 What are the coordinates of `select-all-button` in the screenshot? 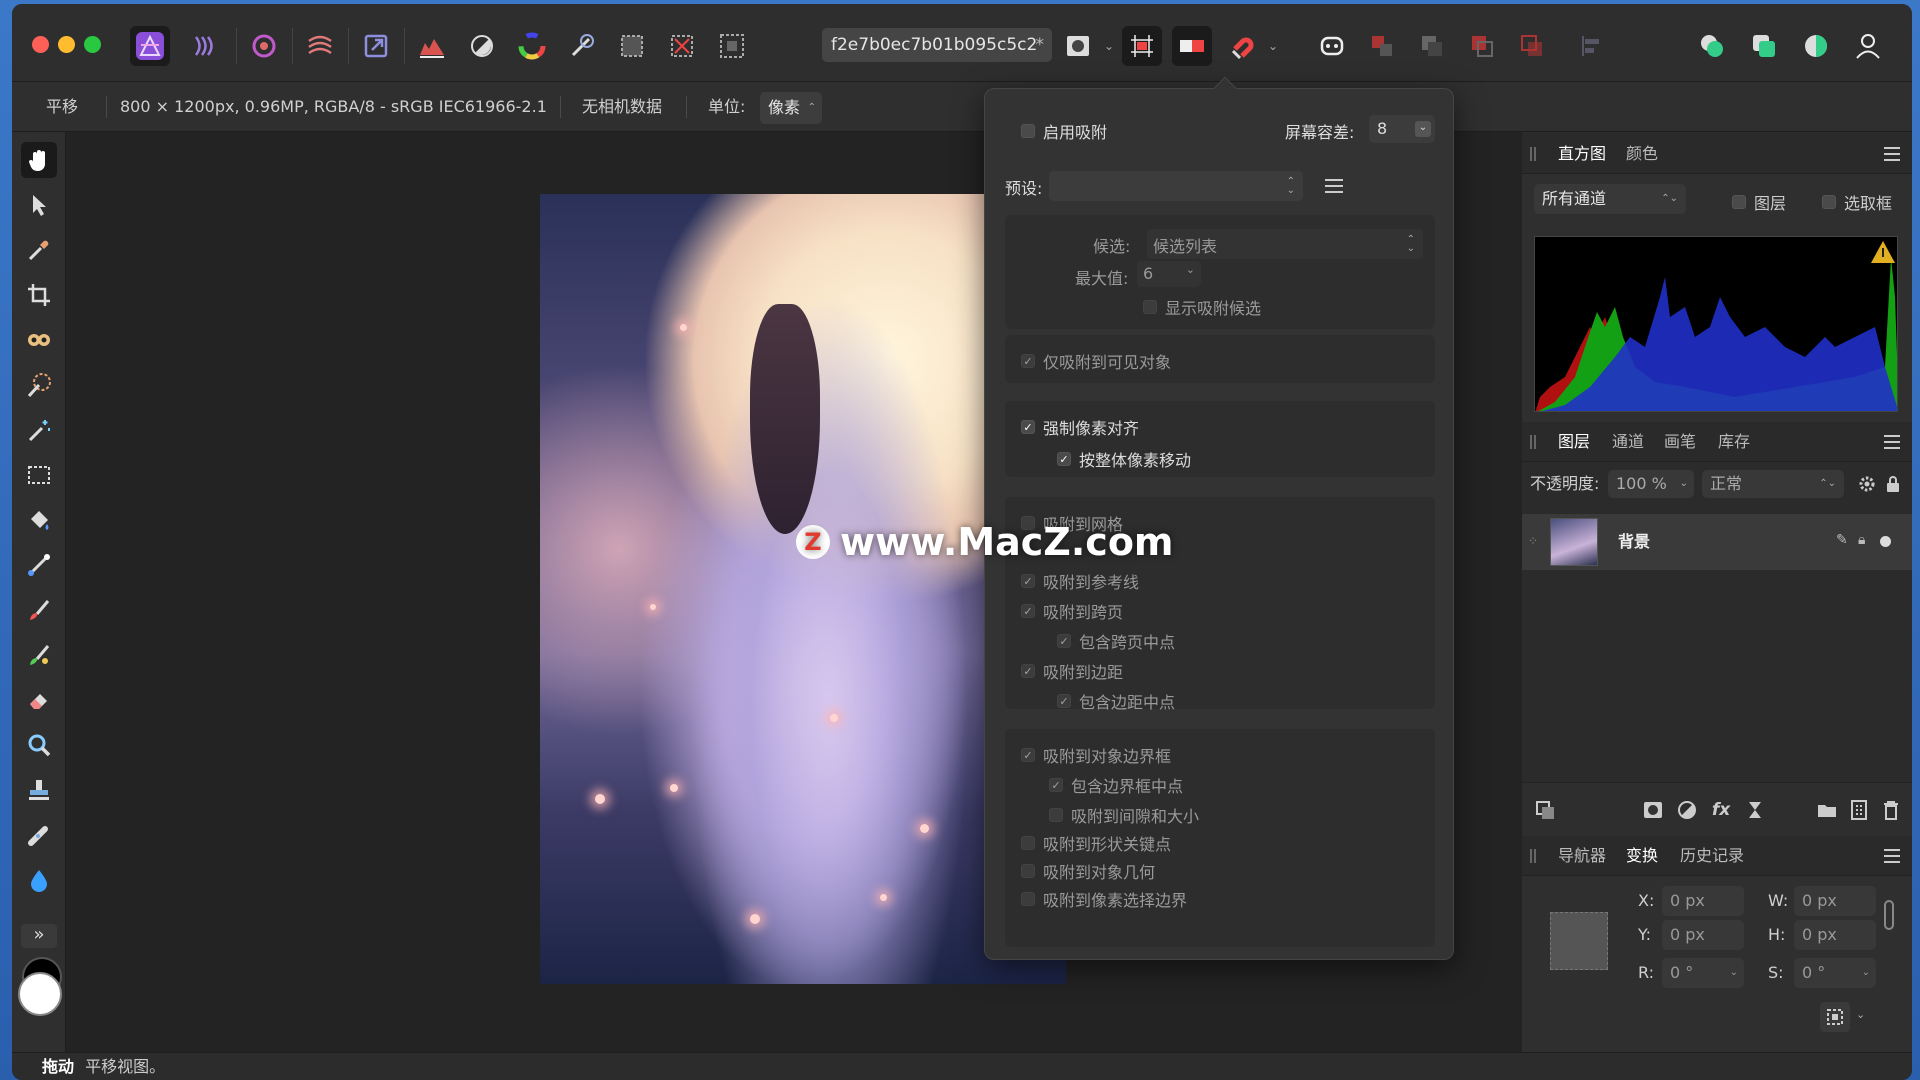 It's located at (632, 46).